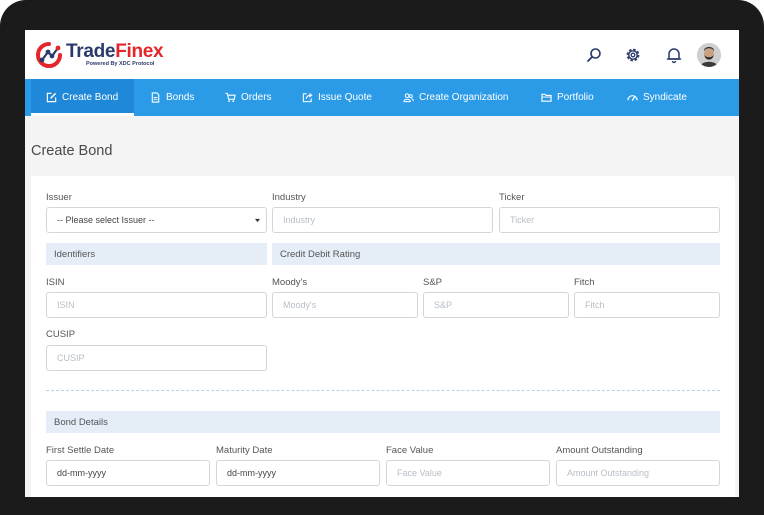  What do you see at coordinates (120, 64) in the screenshot?
I see `brand-tagline: Powered By XDC Protocol` at bounding box center [120, 64].